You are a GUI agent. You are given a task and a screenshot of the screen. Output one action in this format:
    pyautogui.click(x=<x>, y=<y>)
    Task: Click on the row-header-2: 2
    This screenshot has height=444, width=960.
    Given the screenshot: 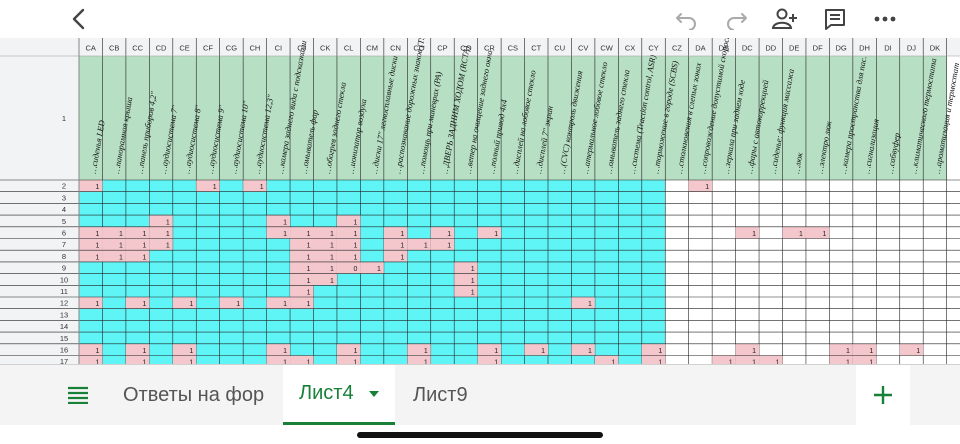 What is the action you would take?
    pyautogui.click(x=64, y=186)
    